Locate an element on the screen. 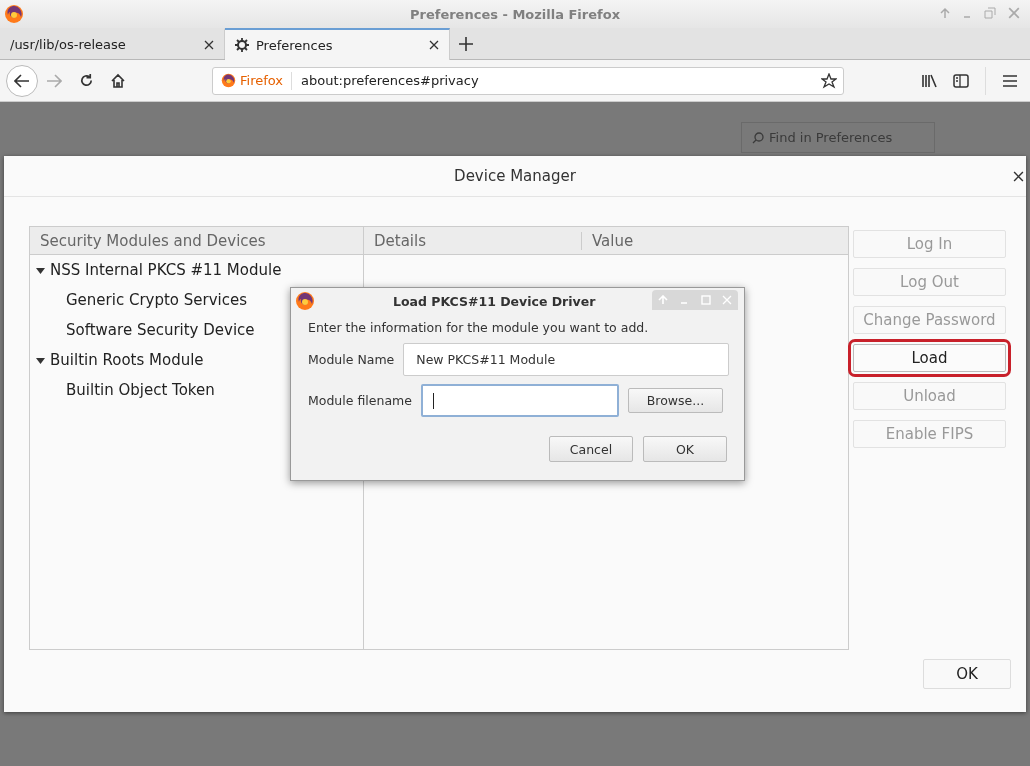 This screenshot has height=766, width=1030. column-header: Security Modules and Devices is located at coordinates (196, 241).